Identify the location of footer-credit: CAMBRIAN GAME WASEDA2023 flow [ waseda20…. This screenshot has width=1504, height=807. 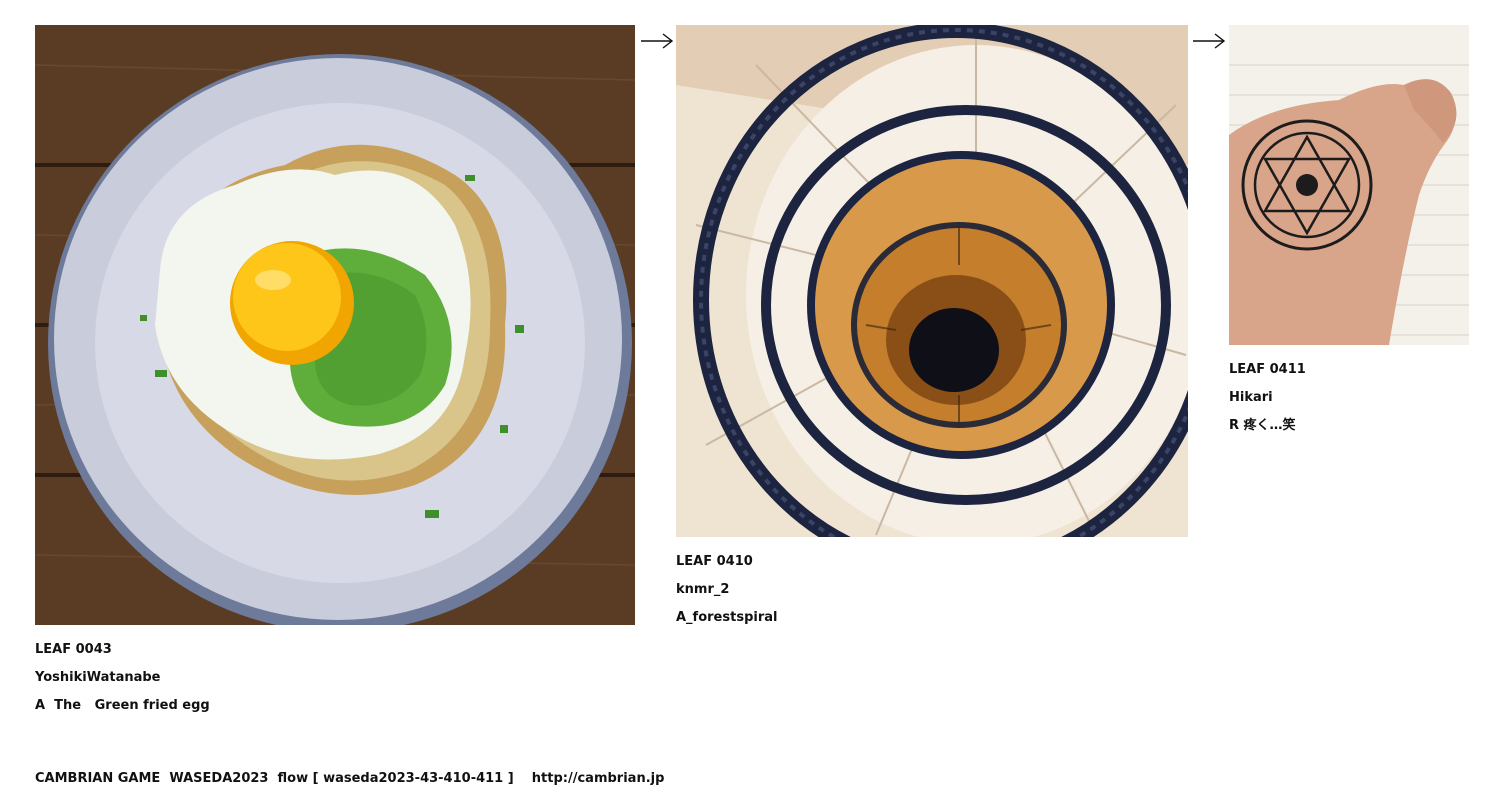
(350, 778).